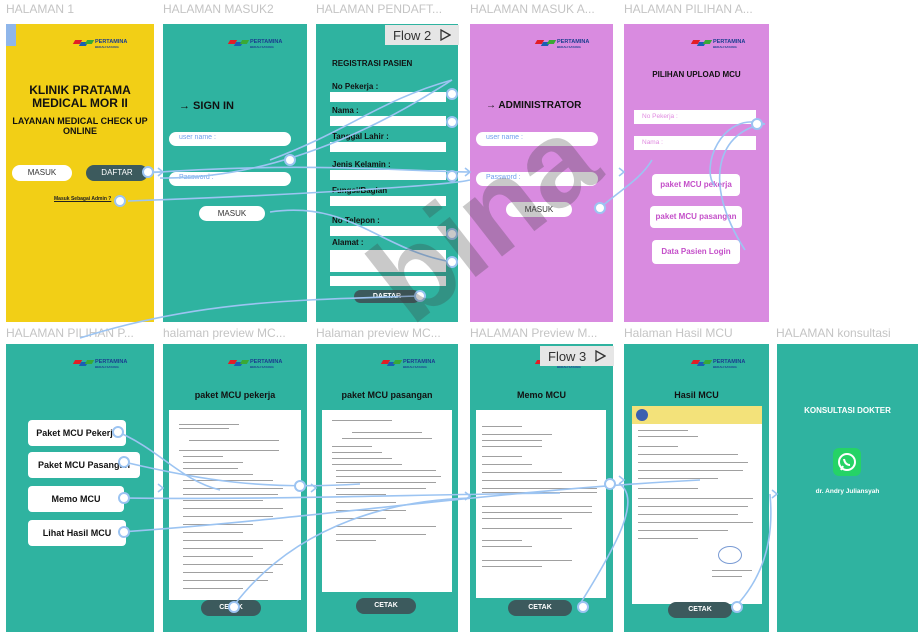 This screenshot has height=632, width=918. What do you see at coordinates (847, 410) in the screenshot?
I see `konsultasi-heading: KONSULTASI DOKTER` at bounding box center [847, 410].